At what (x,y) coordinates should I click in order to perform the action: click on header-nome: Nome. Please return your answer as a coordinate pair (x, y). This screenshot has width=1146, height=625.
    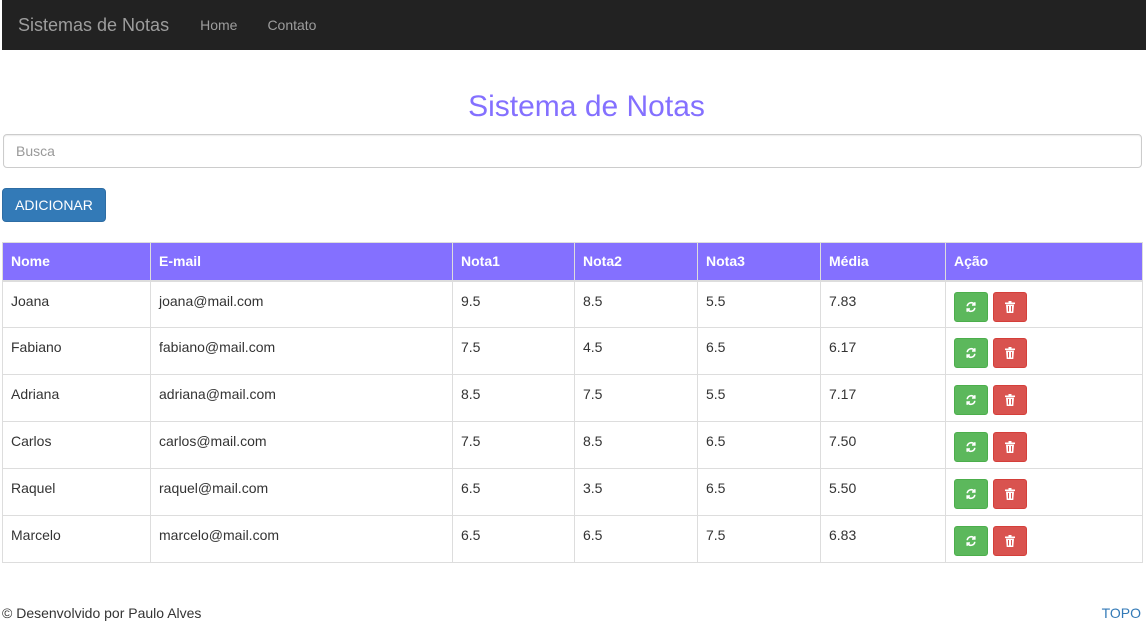
    Looking at the image, I should click on (76, 262).